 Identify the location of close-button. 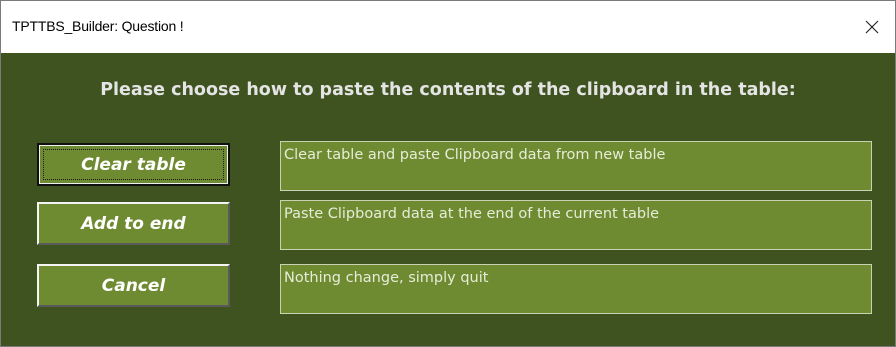
(872, 27).